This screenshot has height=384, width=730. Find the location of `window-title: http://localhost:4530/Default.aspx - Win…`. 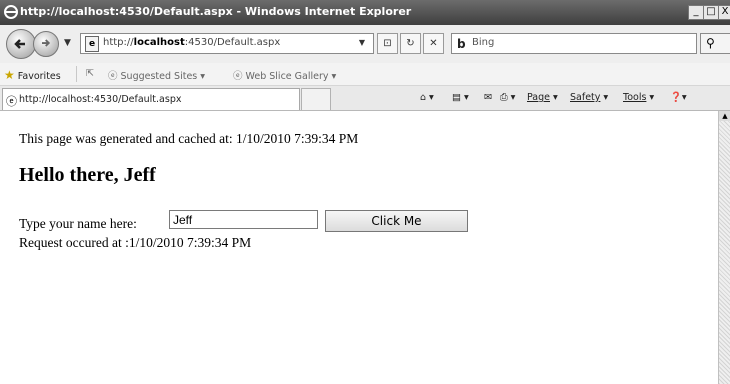

window-title: http://localhost:4530/Default.aspx - Win… is located at coordinates (216, 11).